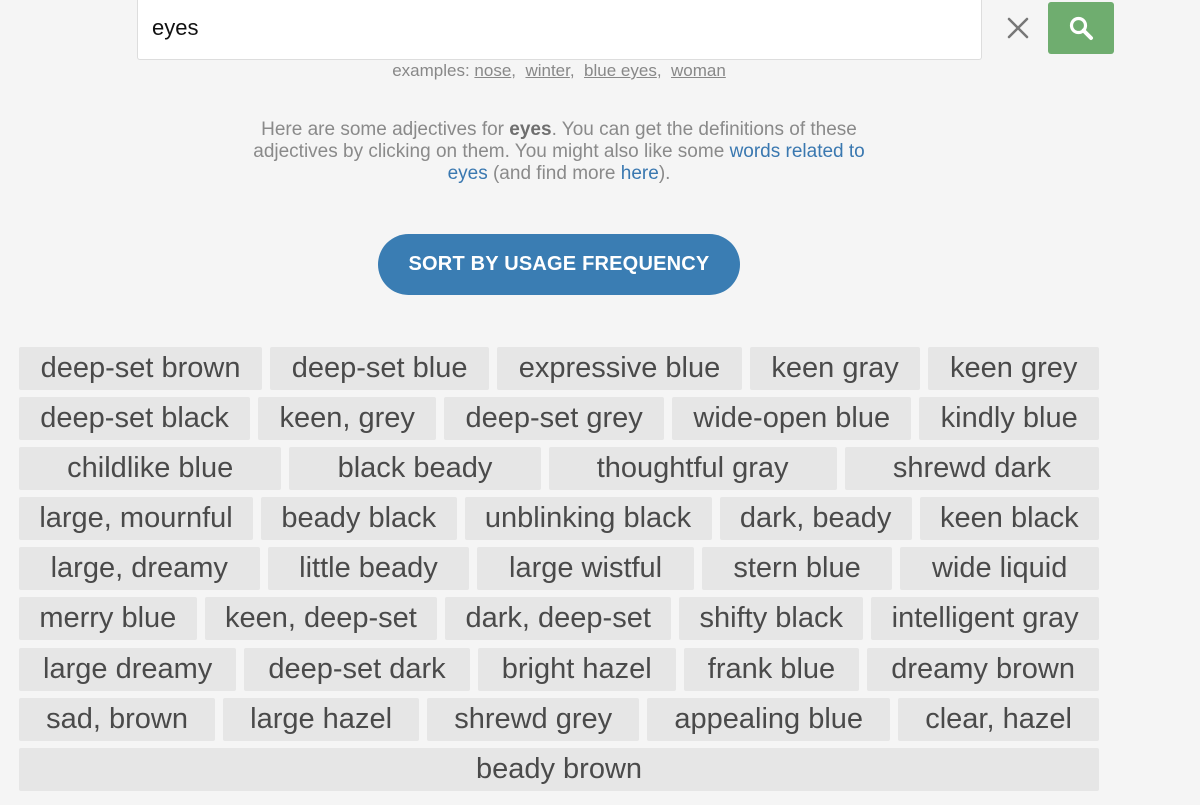 The width and height of the screenshot is (1200, 805). I want to click on adjective-chip: deep-set brown, so click(141, 368).